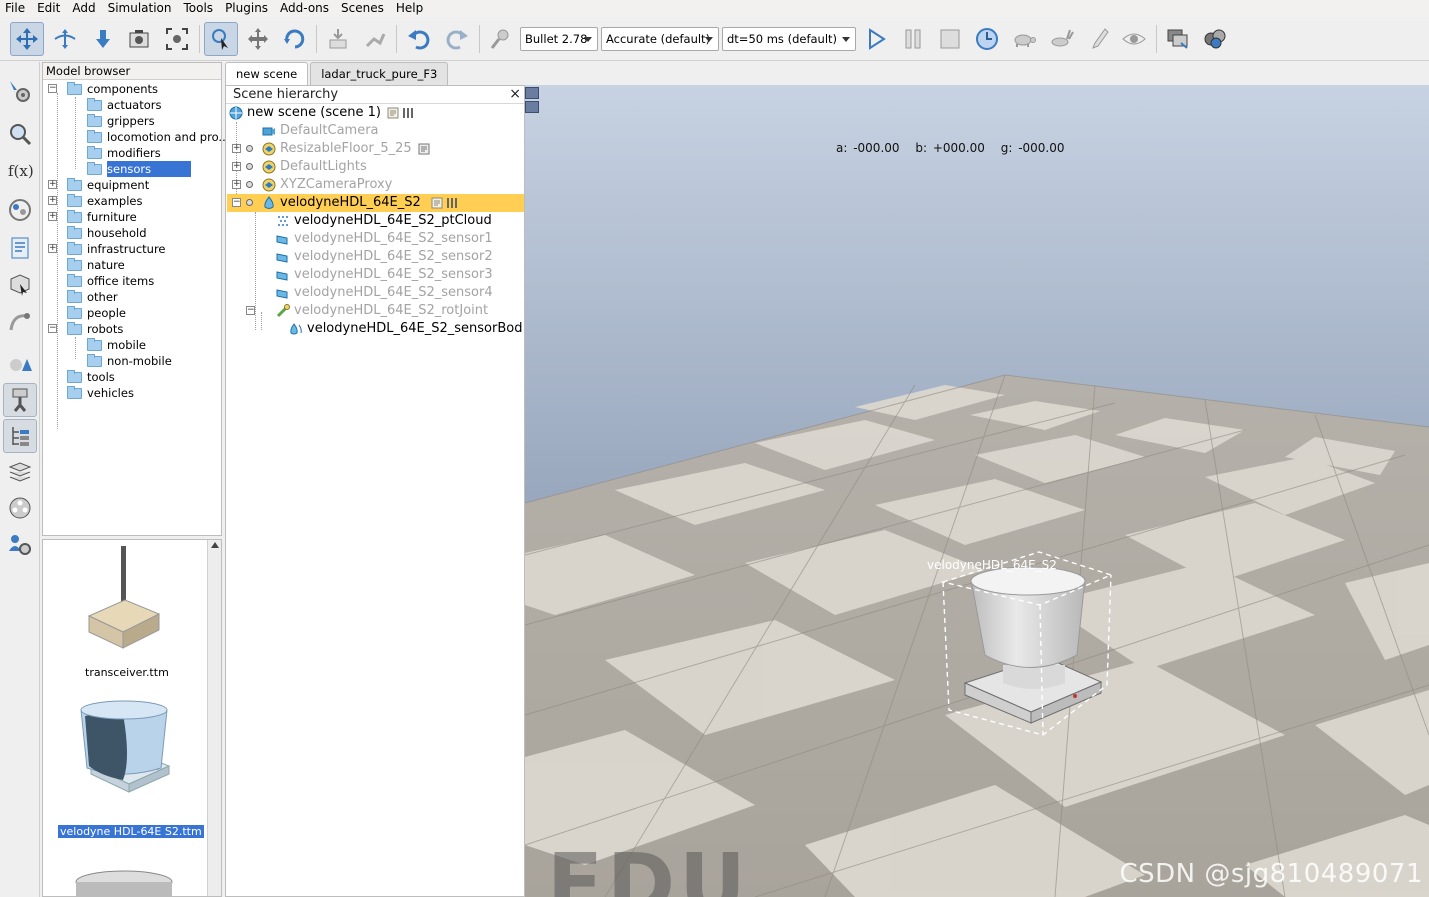 Image resolution: width=1429 pixels, height=897 pixels. What do you see at coordinates (20, 210) in the screenshot?
I see `collections-button` at bounding box center [20, 210].